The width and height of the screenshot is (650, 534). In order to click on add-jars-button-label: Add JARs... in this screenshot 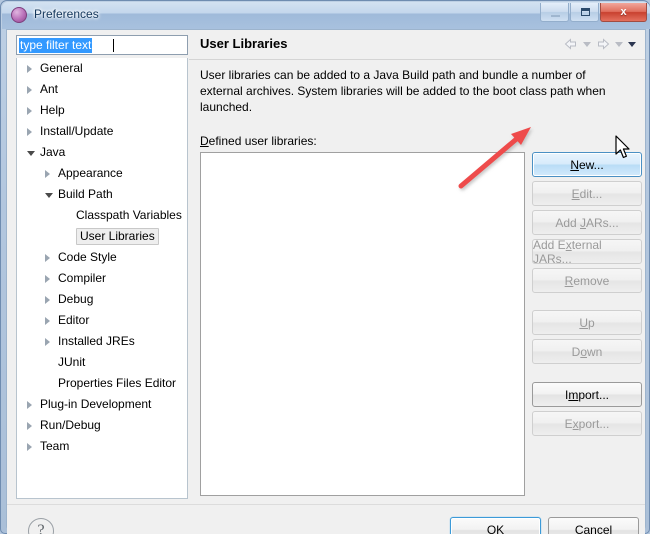, I will do `click(587, 222)`.